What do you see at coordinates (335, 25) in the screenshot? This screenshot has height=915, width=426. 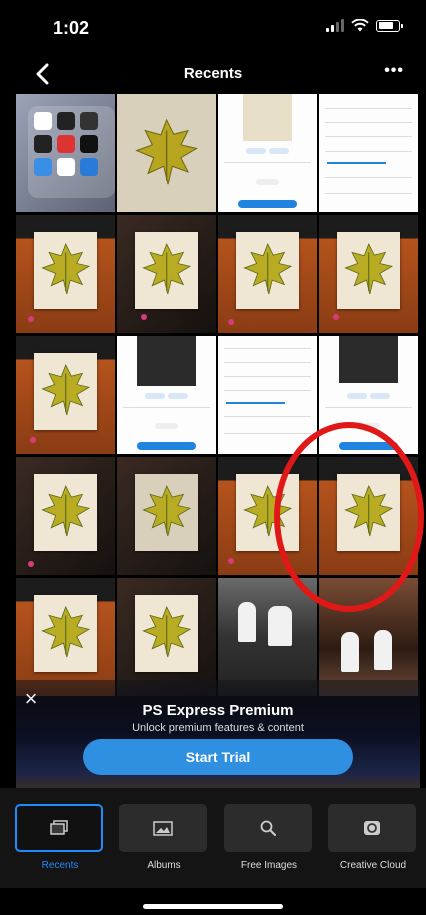 I see `signal-icon` at bounding box center [335, 25].